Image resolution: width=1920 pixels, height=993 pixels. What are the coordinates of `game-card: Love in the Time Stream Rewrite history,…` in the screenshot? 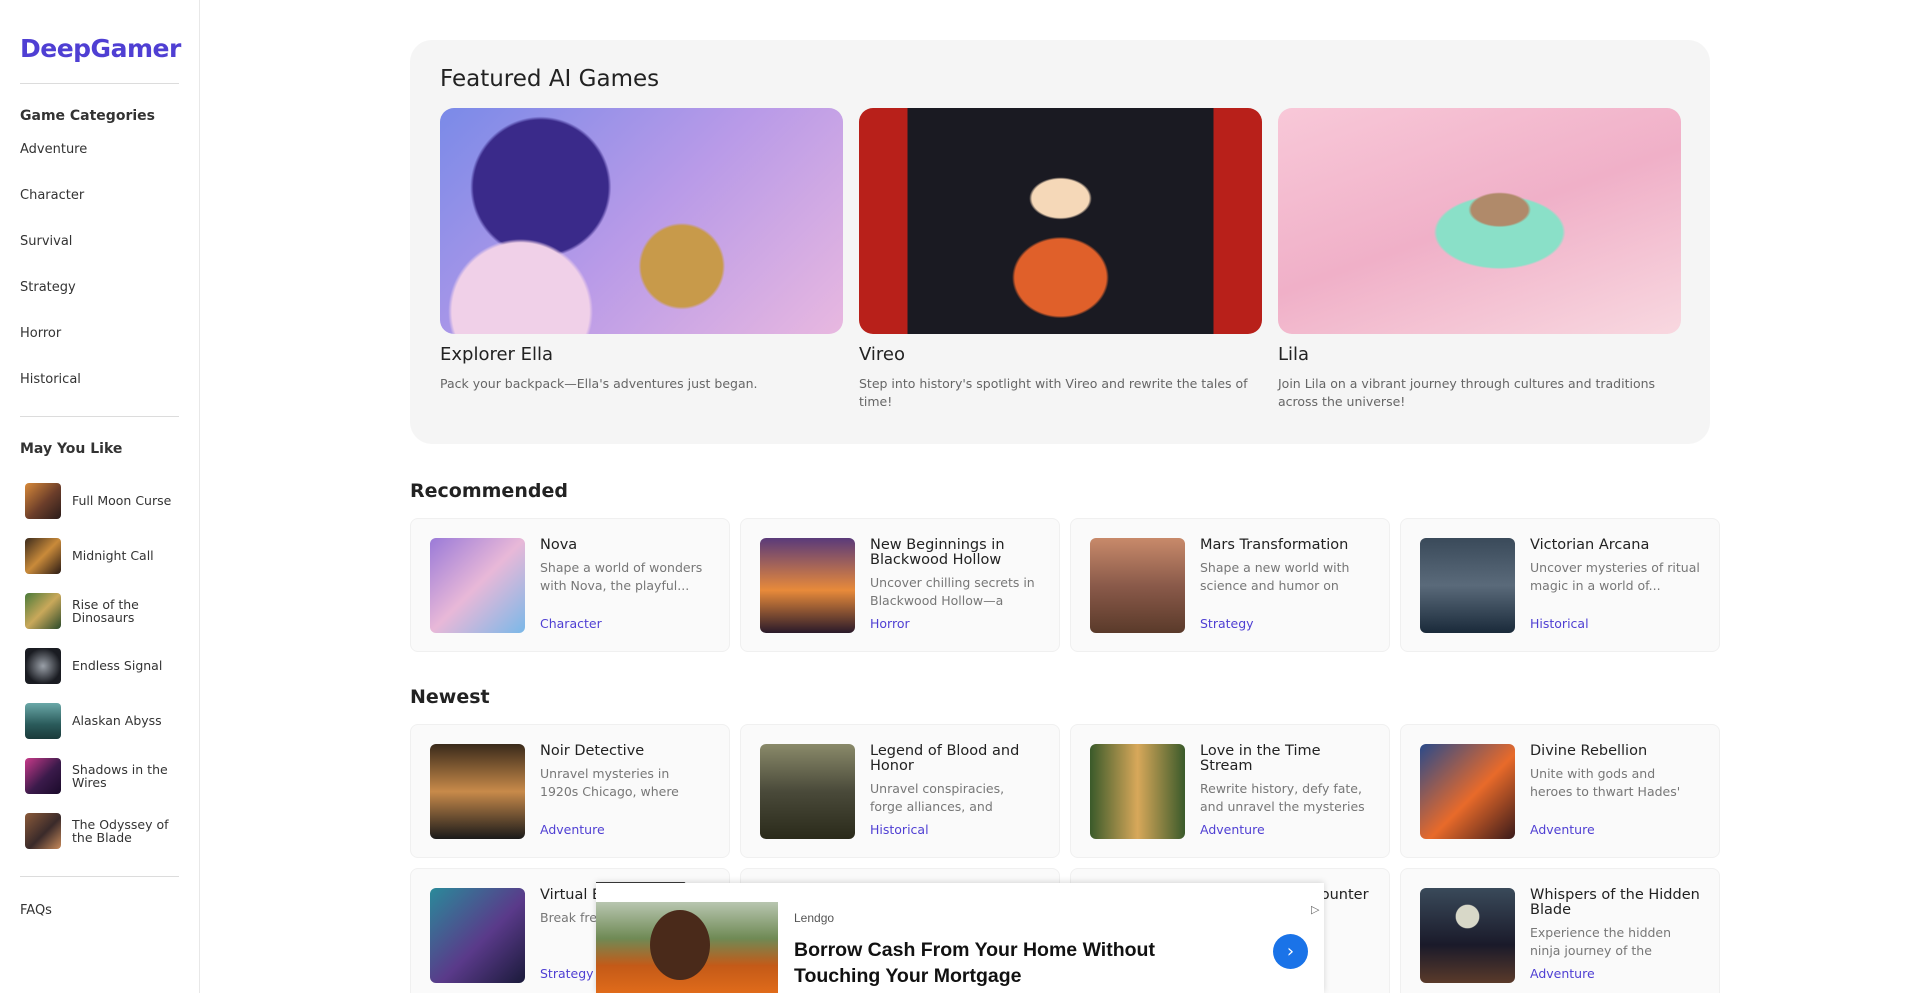 It's located at (1230, 791).